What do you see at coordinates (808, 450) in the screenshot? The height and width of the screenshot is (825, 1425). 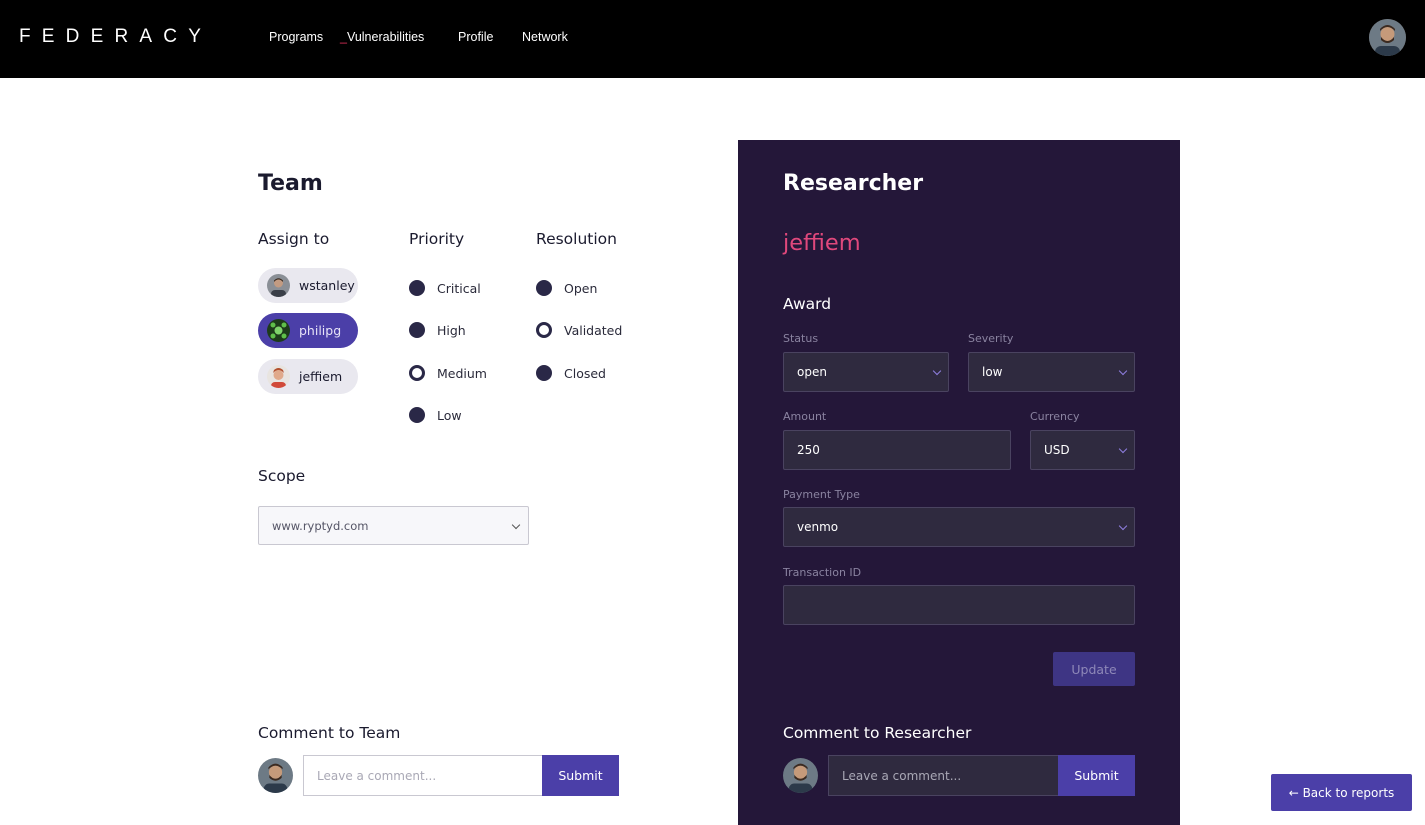 I see `amount-value: 250` at bounding box center [808, 450].